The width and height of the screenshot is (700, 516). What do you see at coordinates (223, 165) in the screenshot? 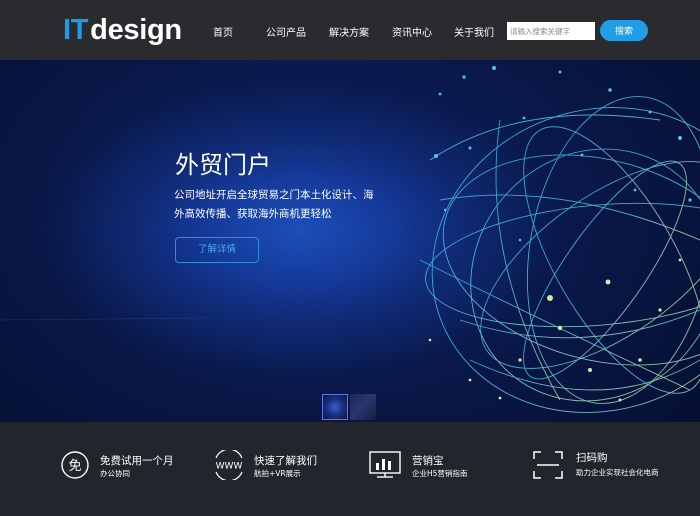
I see `banner-title: 外贸门户` at bounding box center [223, 165].